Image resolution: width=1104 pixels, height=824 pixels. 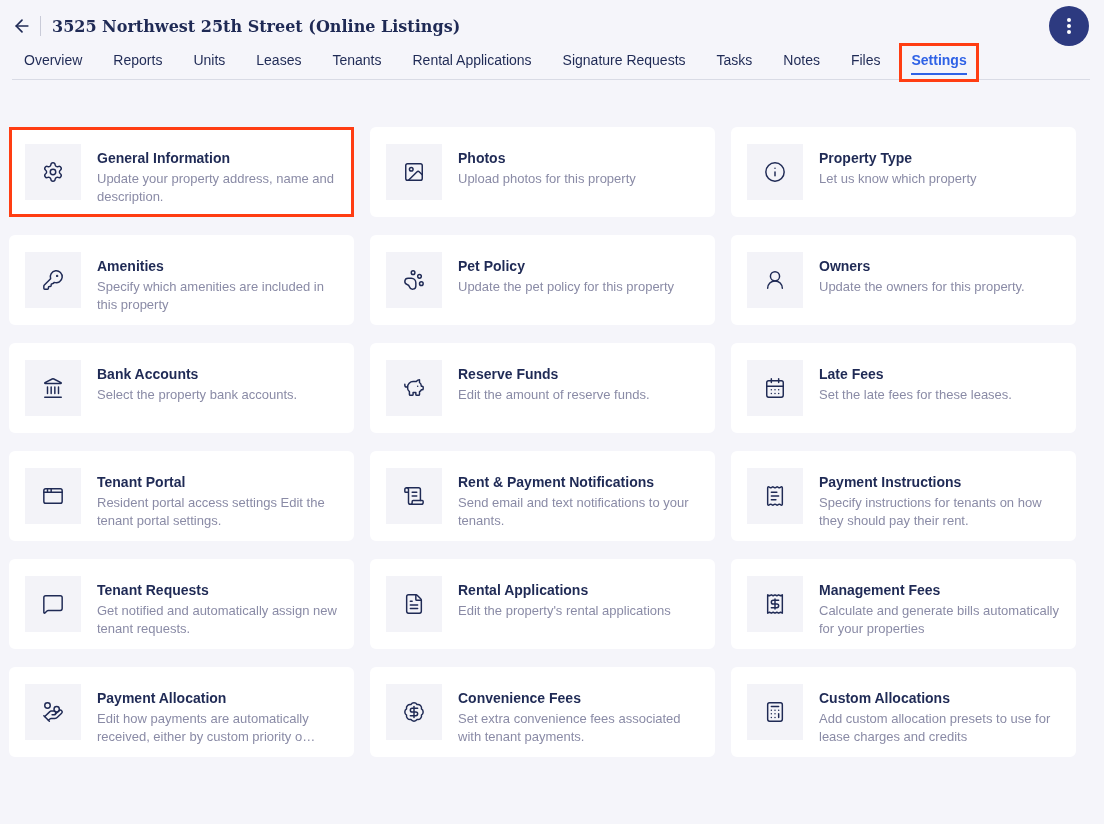 What do you see at coordinates (574, 512) in the screenshot?
I see `card-description: Send email and text notifications to your tenants.` at bounding box center [574, 512].